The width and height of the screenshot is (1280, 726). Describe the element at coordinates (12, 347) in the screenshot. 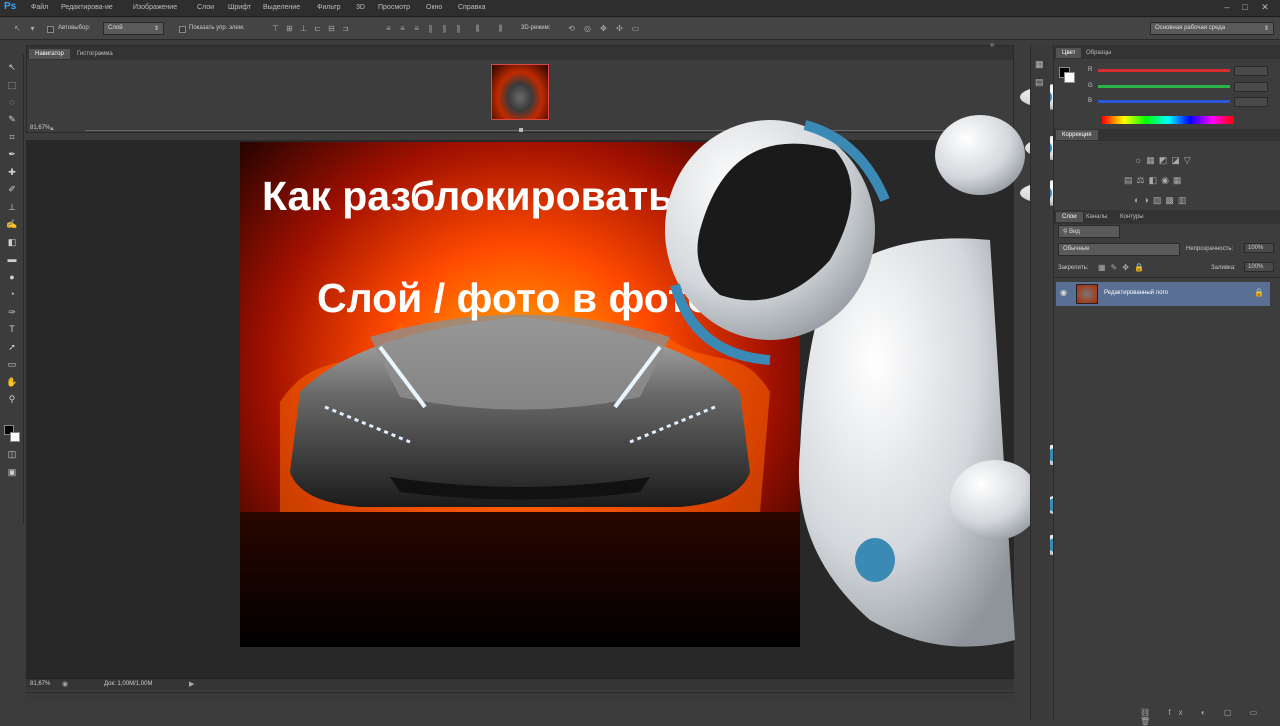

I see `path-select-icon: ➚` at that location.